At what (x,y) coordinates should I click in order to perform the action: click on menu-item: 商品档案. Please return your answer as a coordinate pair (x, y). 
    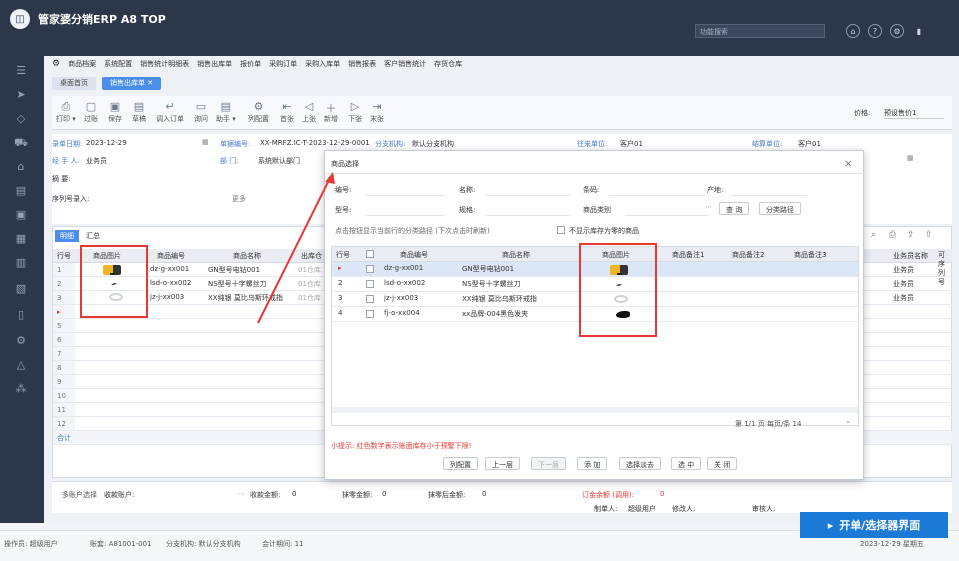
    Looking at the image, I should click on (82, 64).